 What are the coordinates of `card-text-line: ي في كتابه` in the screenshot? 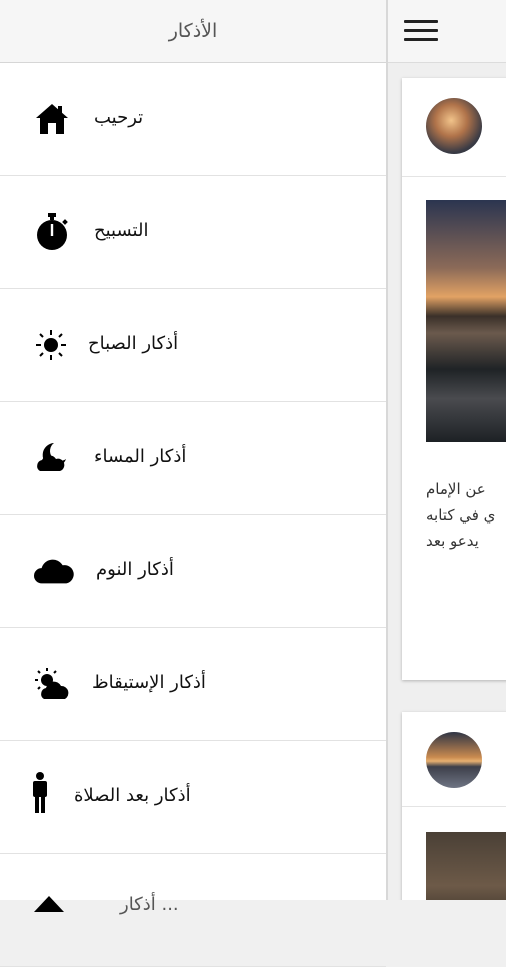 It's located at (461, 515).